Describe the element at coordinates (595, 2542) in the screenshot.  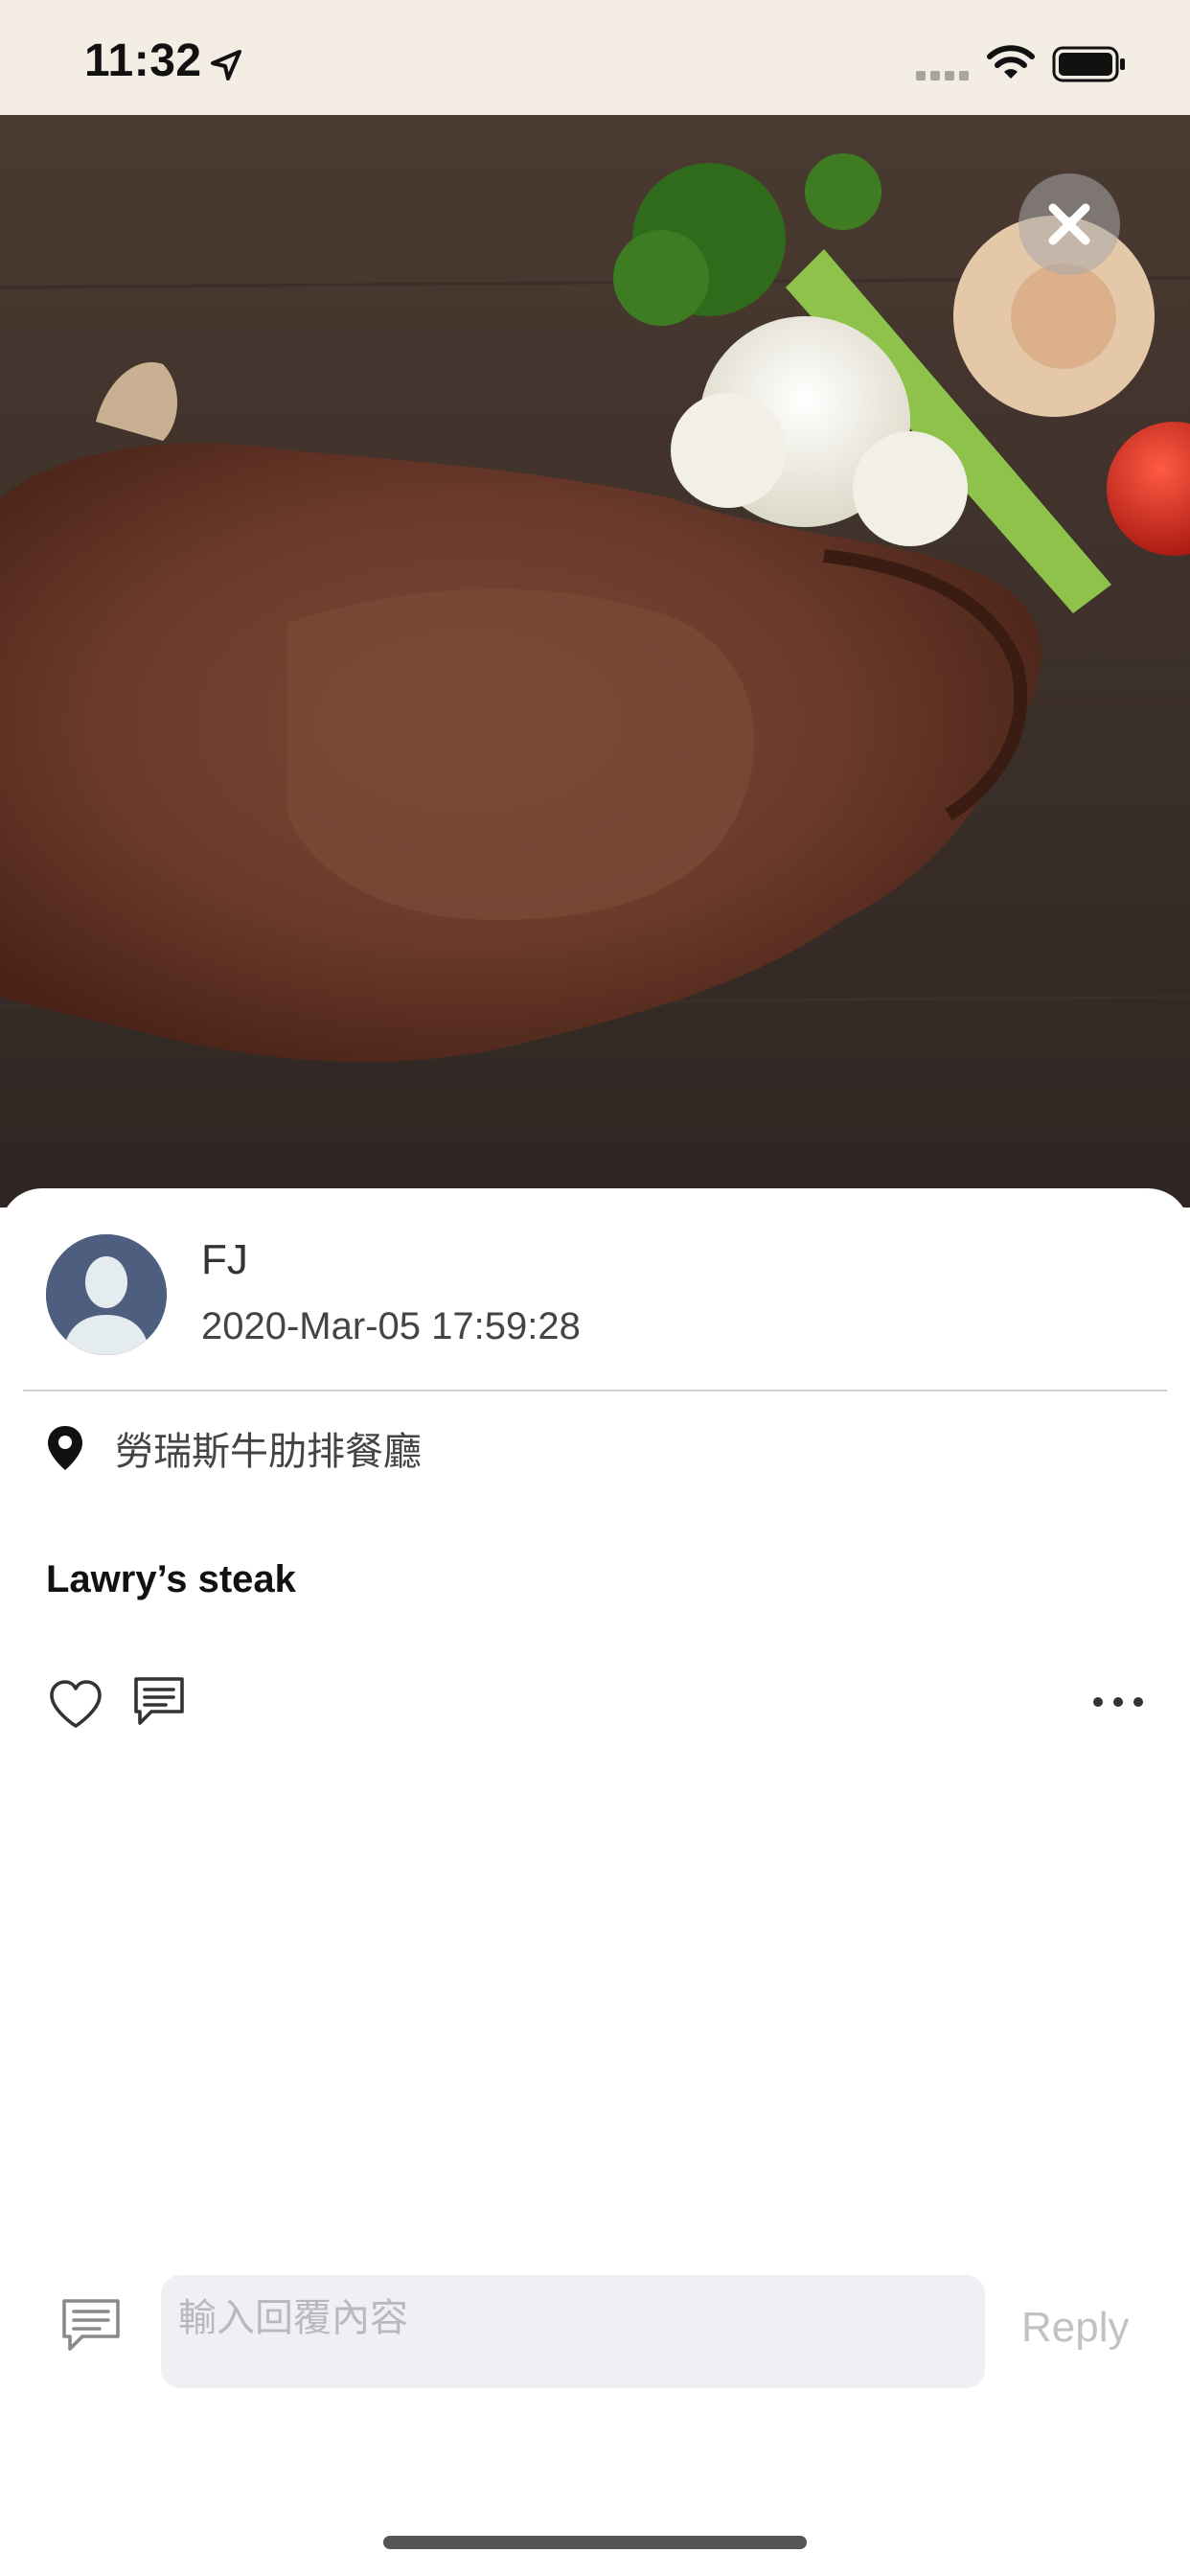
I see `home-indicator` at that location.